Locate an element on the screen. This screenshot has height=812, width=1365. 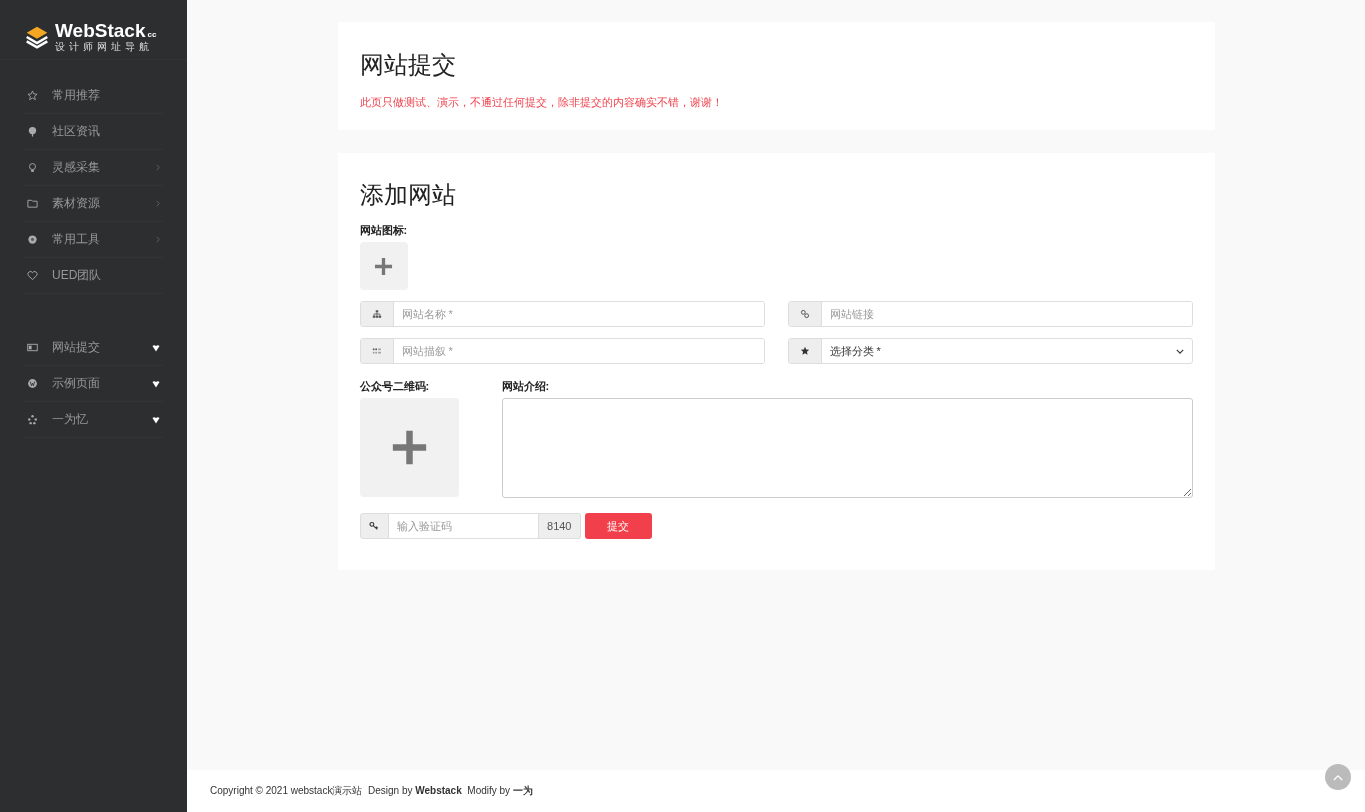
logo-wordmark: WebStack is located at coordinates (100, 30).